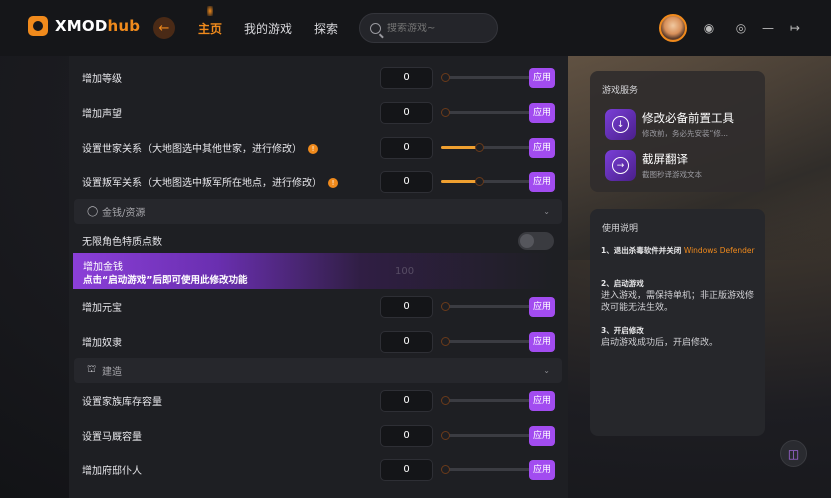 The image size is (831, 498). I want to click on step-title: 2、启动游戏, so click(622, 283).